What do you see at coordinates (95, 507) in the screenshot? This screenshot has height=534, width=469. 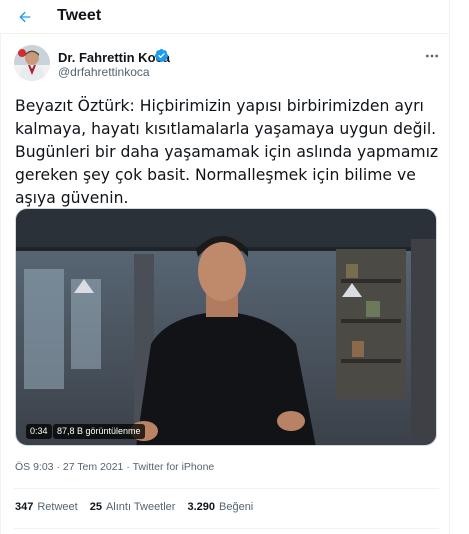 I see `quotes-count: 25` at bounding box center [95, 507].